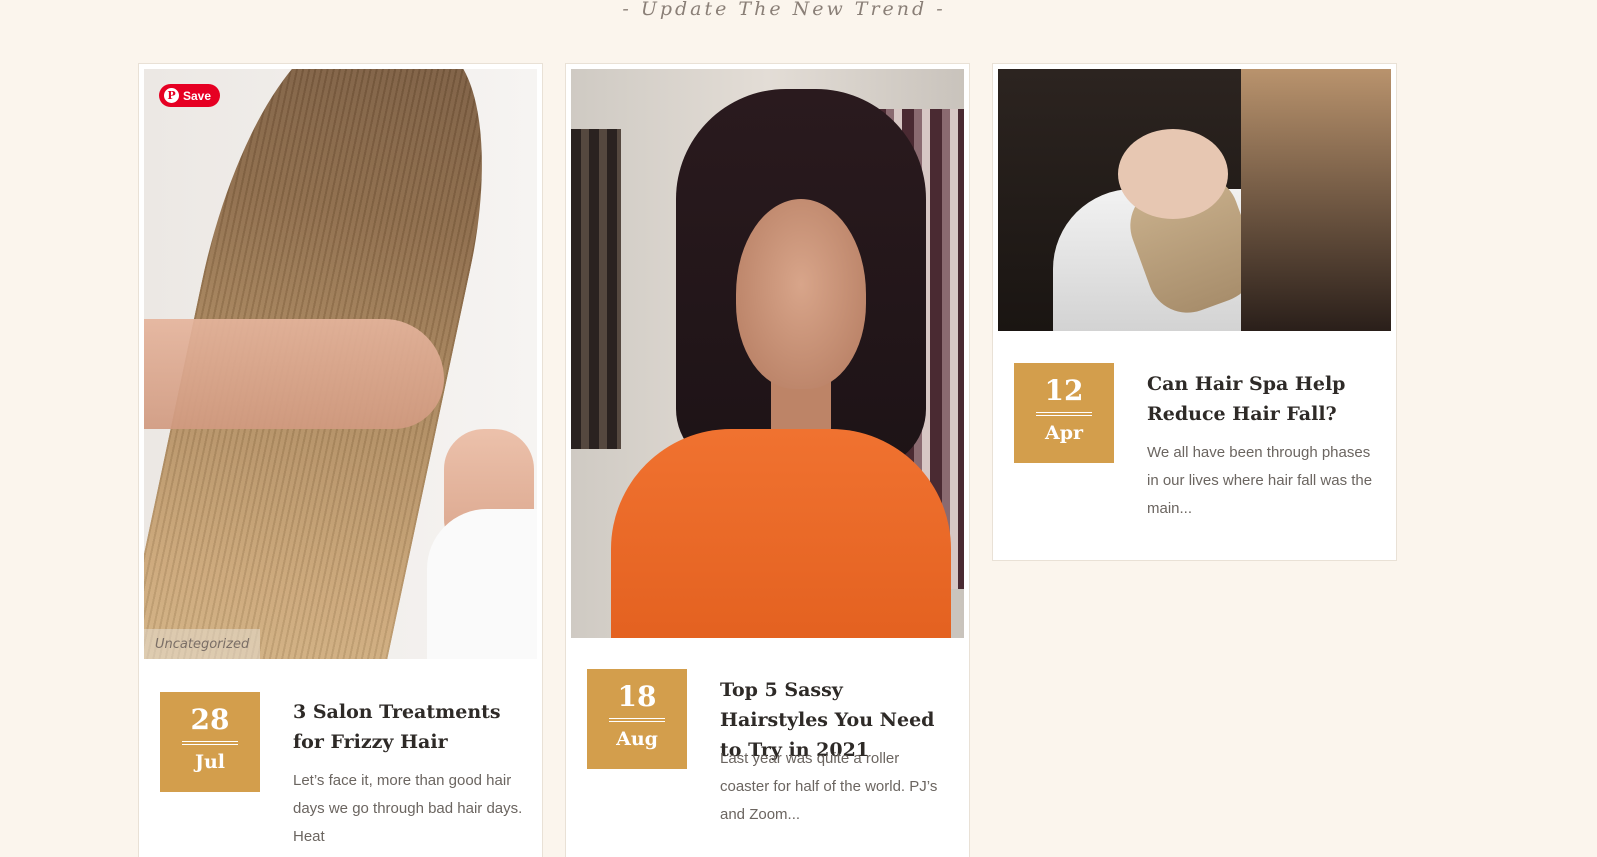 This screenshot has width=1597, height=857. What do you see at coordinates (637, 739) in the screenshot?
I see `date-month: Aug` at bounding box center [637, 739].